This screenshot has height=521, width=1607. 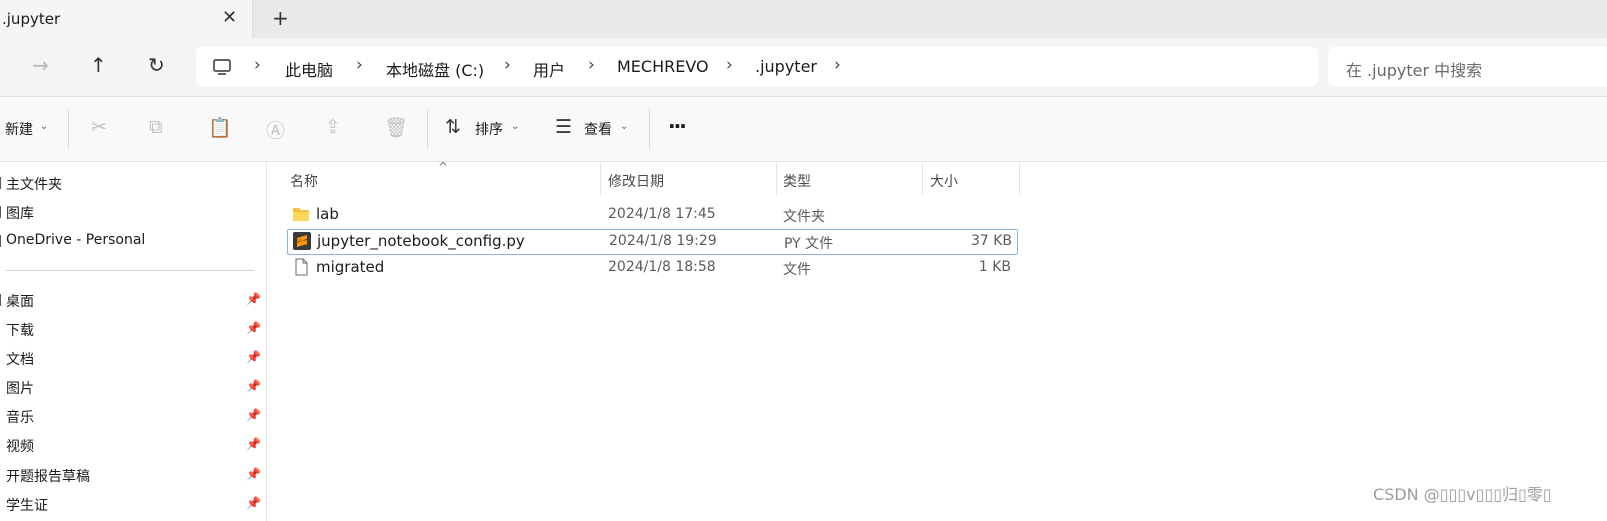 What do you see at coordinates (75, 240) in the screenshot?
I see `sidebar-item-onedrive: OneDrive - Personal` at bounding box center [75, 240].